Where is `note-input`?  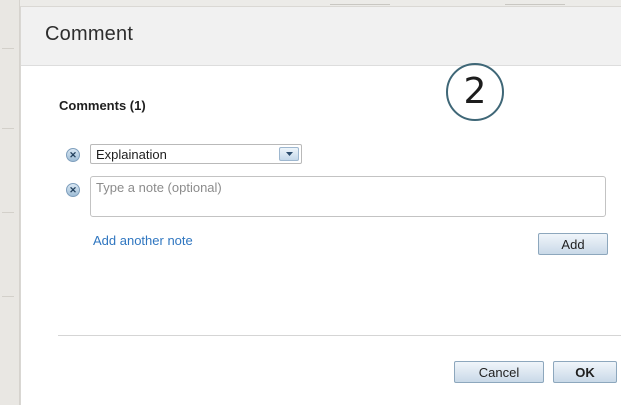
note-input is located at coordinates (348, 196).